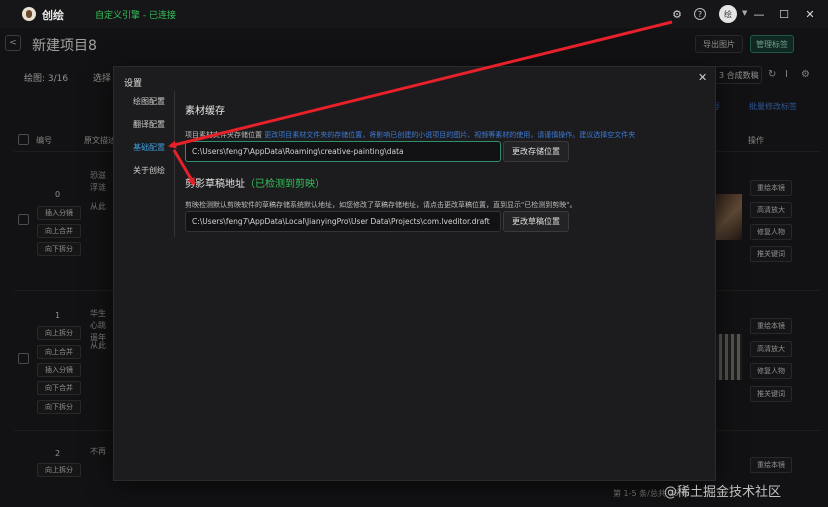 The height and width of the screenshot is (507, 828). Describe the element at coordinates (133, 84) in the screenshot. I see `dialog-title: 设置` at that location.